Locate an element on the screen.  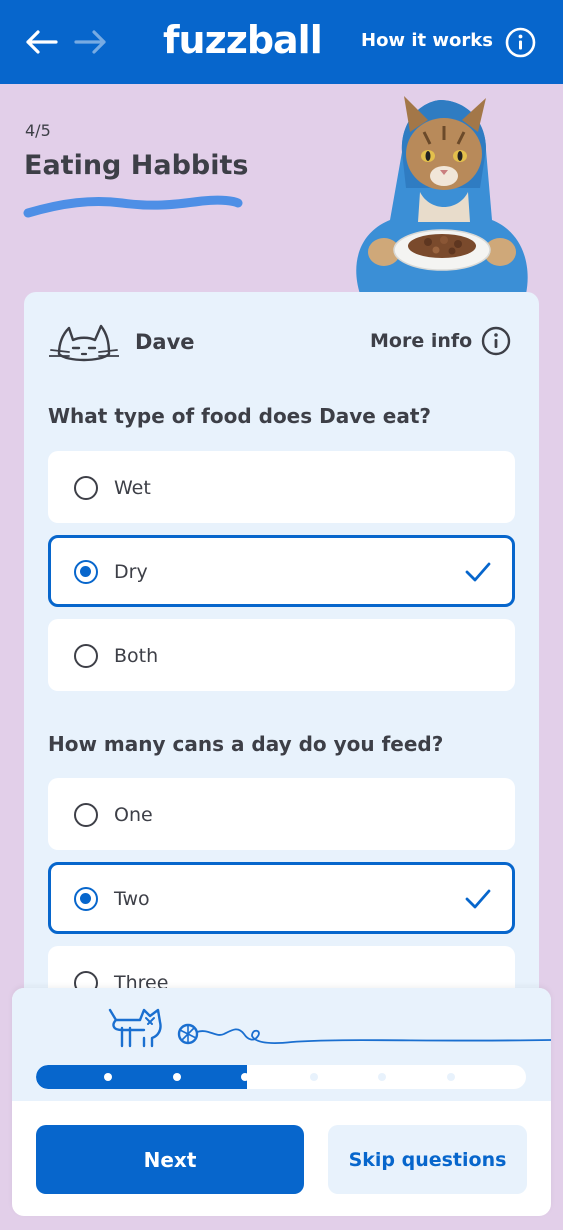
top-nav-bar: fuzzball How it works is located at coordinates (281, 42).